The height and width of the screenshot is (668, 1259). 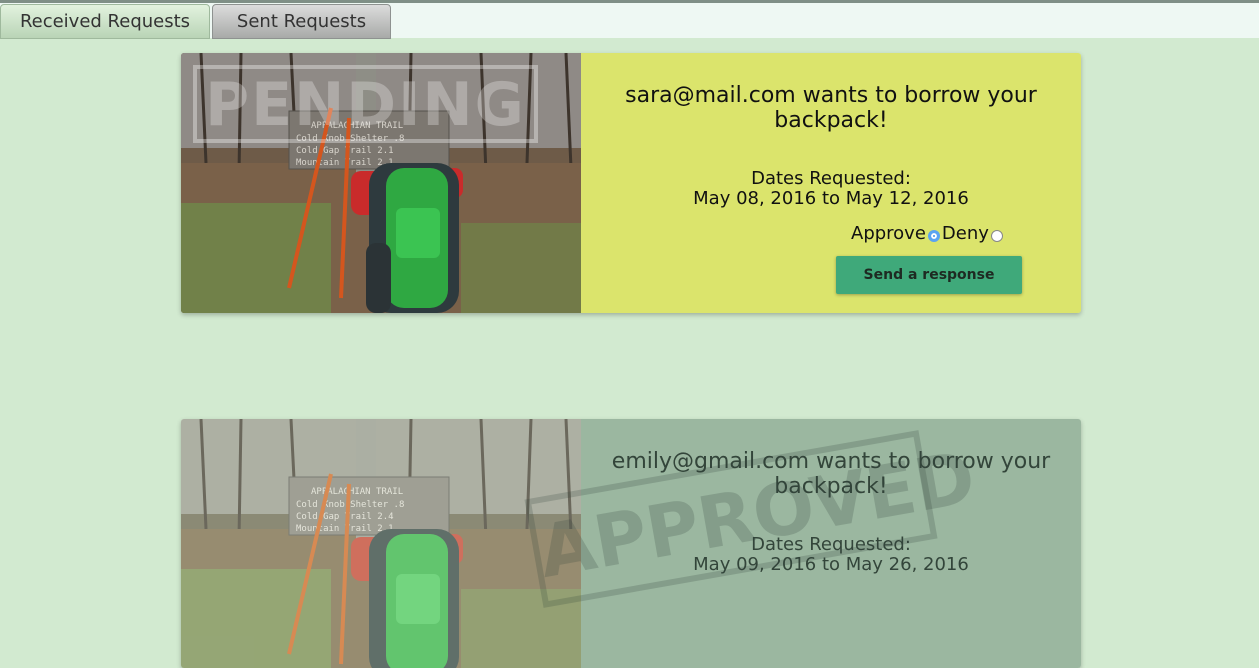 I want to click on response-choice: Approve Deny, so click(x=928, y=234).